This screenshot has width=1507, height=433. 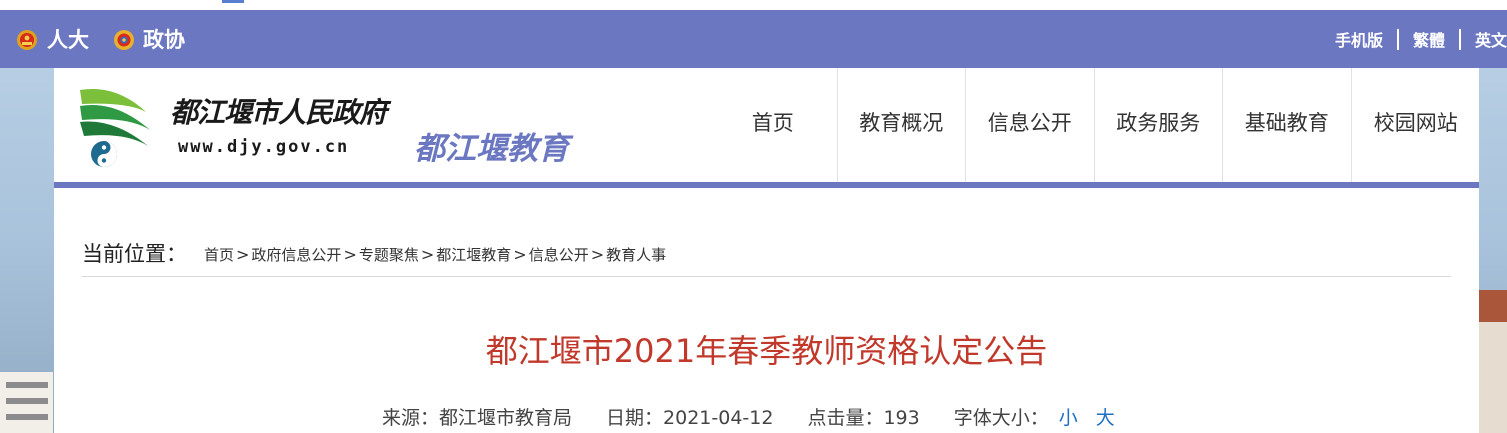 I want to click on national-emblem-icon, so click(x=27, y=40).